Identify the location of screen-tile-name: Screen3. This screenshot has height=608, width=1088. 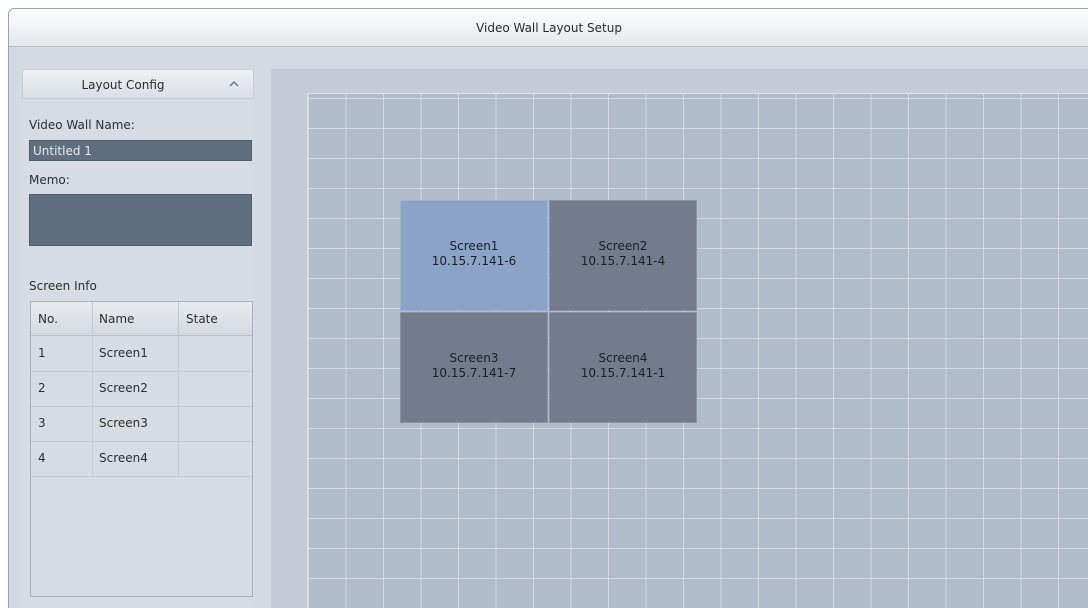
(474, 358).